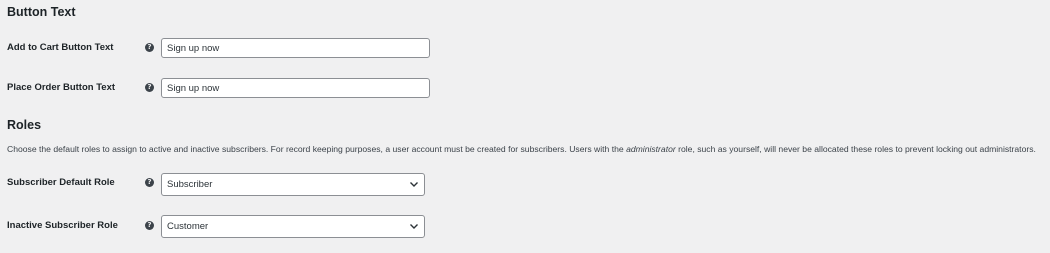 The height and width of the screenshot is (253, 1050). What do you see at coordinates (295, 88) in the screenshot?
I see `place-order-text-input` at bounding box center [295, 88].